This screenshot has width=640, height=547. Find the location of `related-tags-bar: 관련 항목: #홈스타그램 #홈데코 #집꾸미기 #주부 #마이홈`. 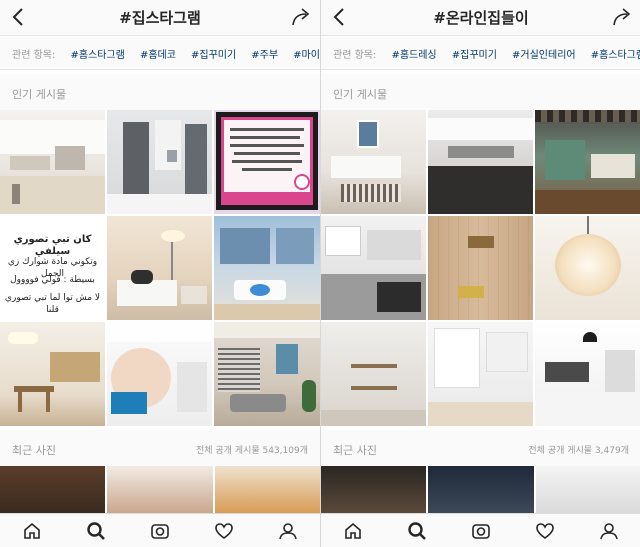

related-tags-bar: 관련 항목: #홈스타그램 #홈데코 #집꾸미기 #주부 #마이홈 is located at coordinates (160, 53).